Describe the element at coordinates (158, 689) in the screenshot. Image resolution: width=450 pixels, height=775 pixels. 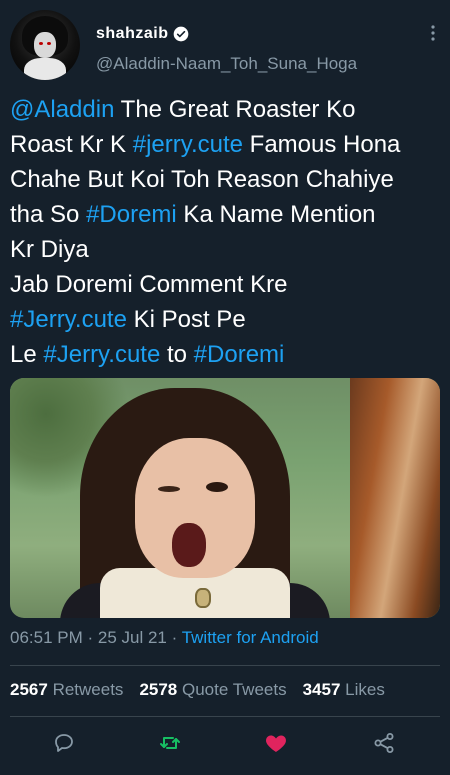
I see `quote-tweets-count: 2578` at that location.